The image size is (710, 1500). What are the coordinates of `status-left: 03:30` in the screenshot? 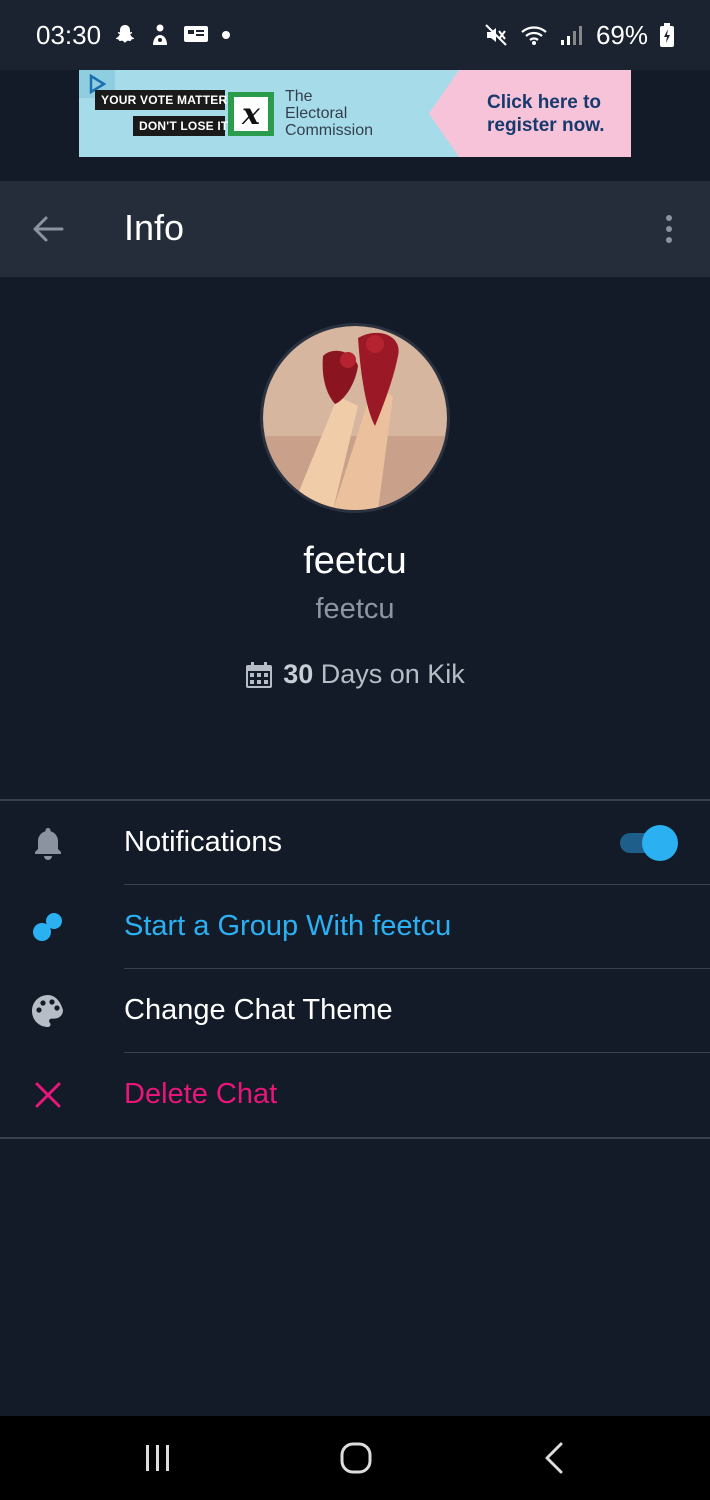 It's located at (133, 35).